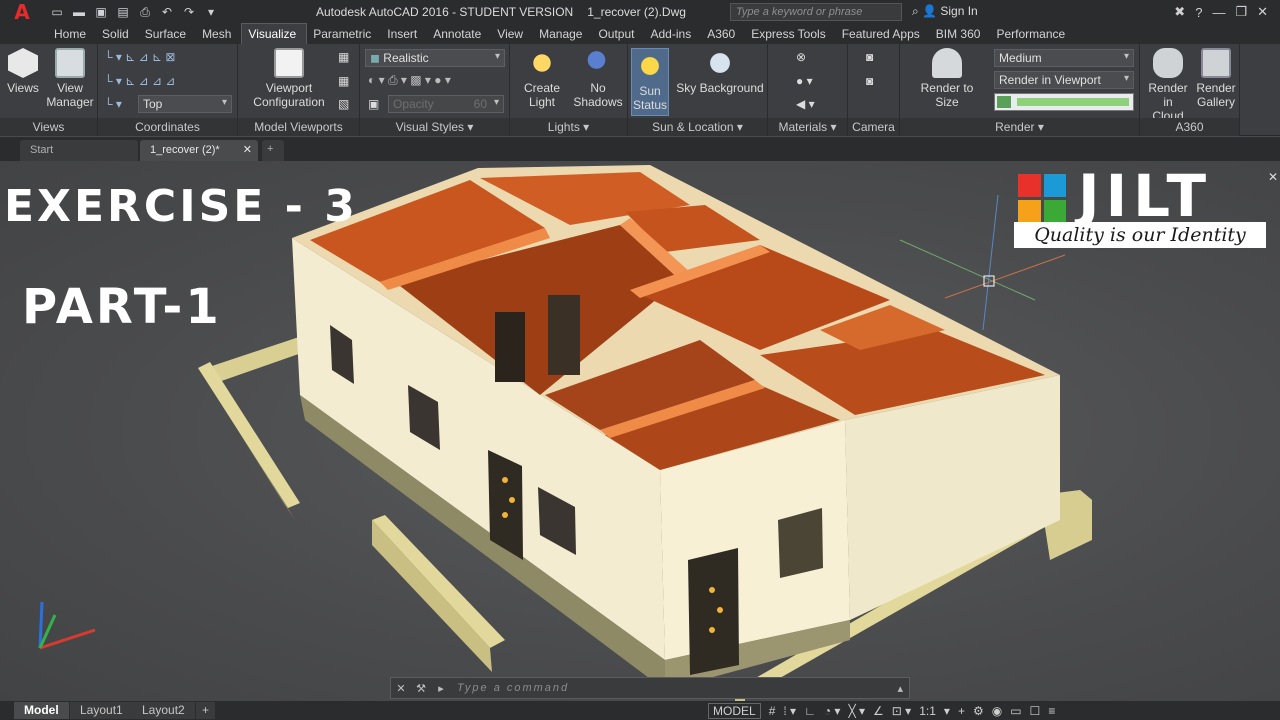 The image size is (1280, 720). What do you see at coordinates (1015, 711) in the screenshot?
I see `hardware-accel-icon: ▭` at bounding box center [1015, 711].